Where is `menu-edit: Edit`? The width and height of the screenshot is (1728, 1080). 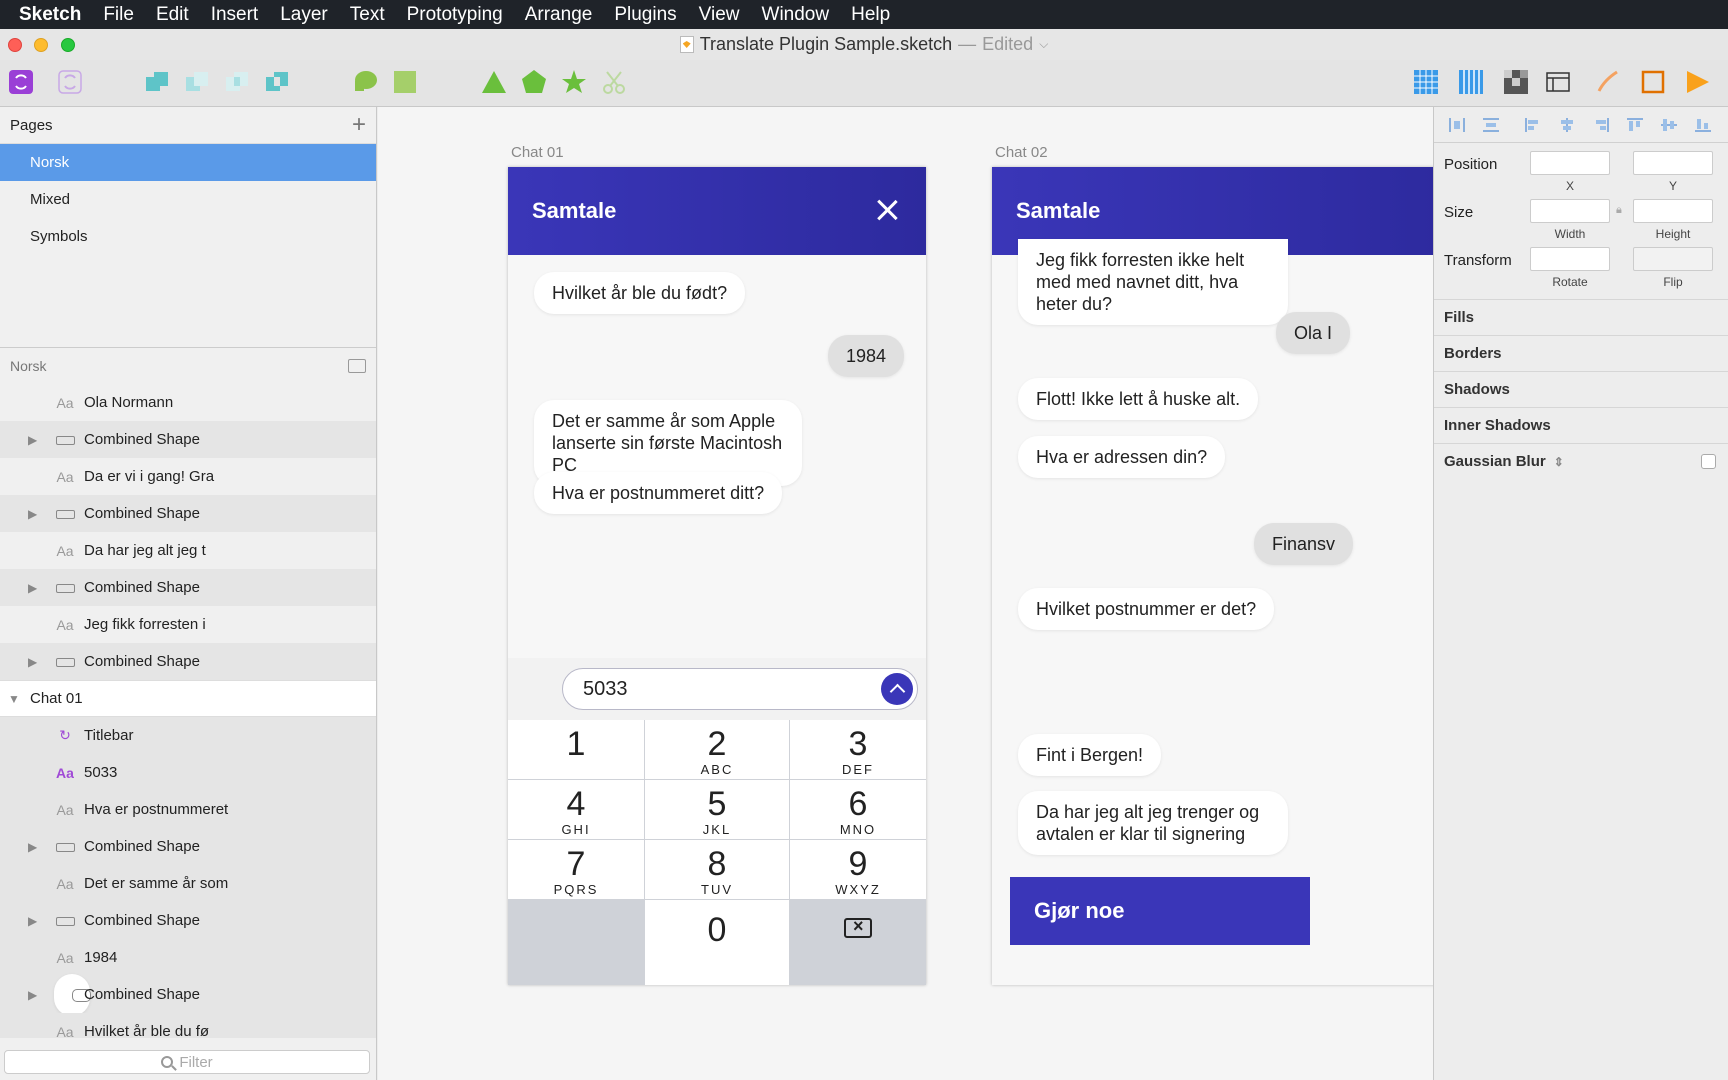 menu-edit: Edit is located at coordinates (172, 15).